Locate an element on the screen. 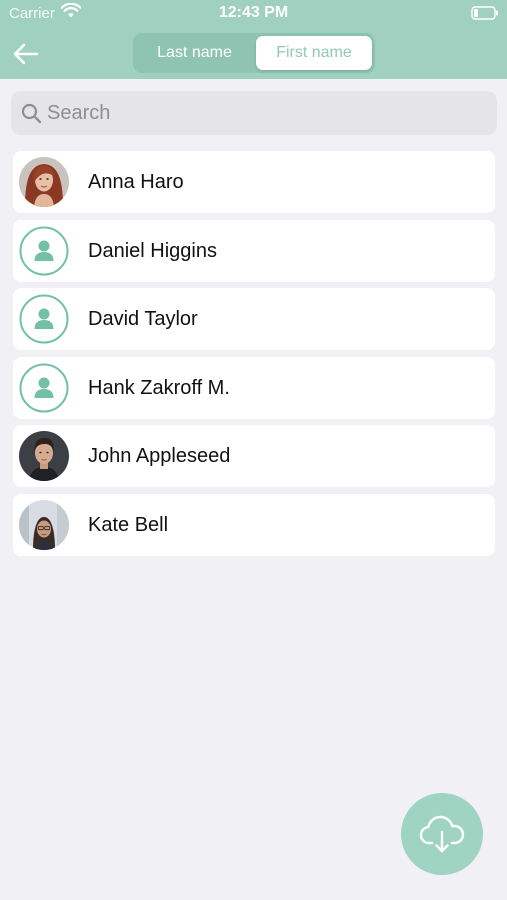 The width and height of the screenshot is (507, 900). contact-row-anna-haro: Anna Haro is located at coordinates (254, 182).